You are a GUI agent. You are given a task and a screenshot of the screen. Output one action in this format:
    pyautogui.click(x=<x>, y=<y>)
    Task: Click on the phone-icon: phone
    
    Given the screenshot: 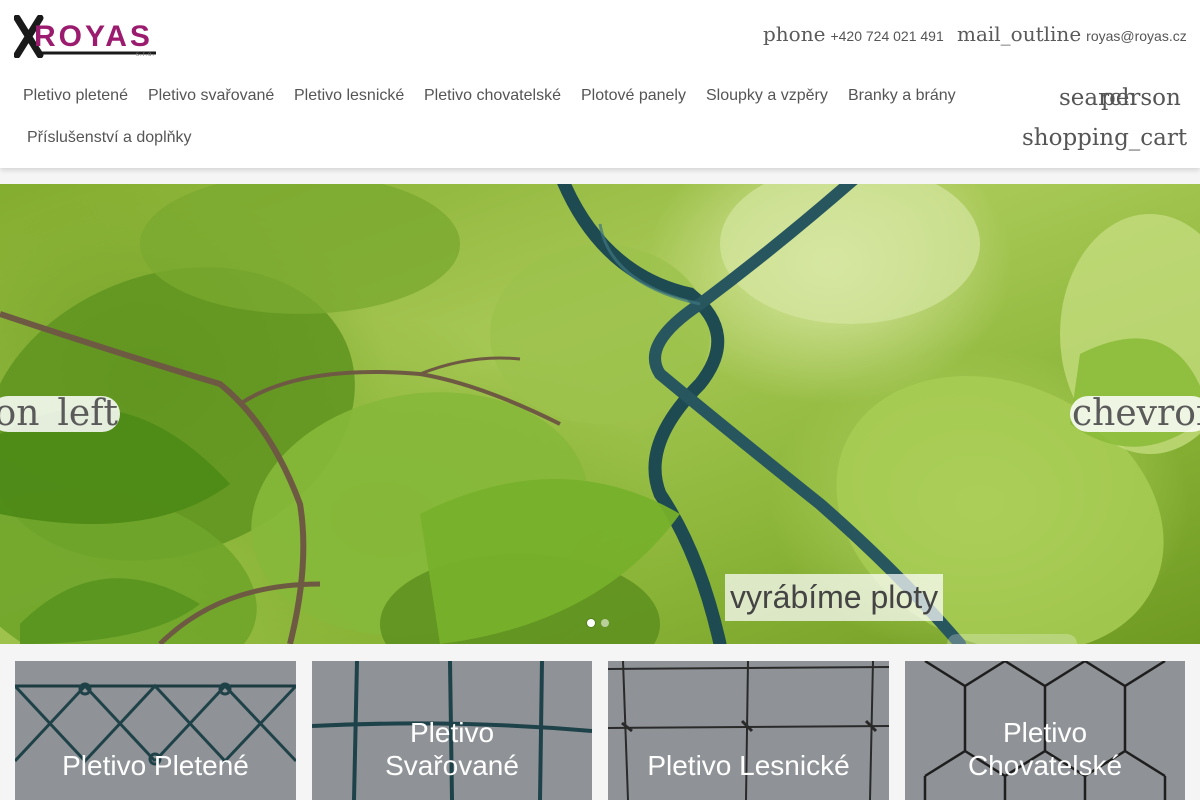 What is the action you would take?
    pyautogui.click(x=794, y=34)
    